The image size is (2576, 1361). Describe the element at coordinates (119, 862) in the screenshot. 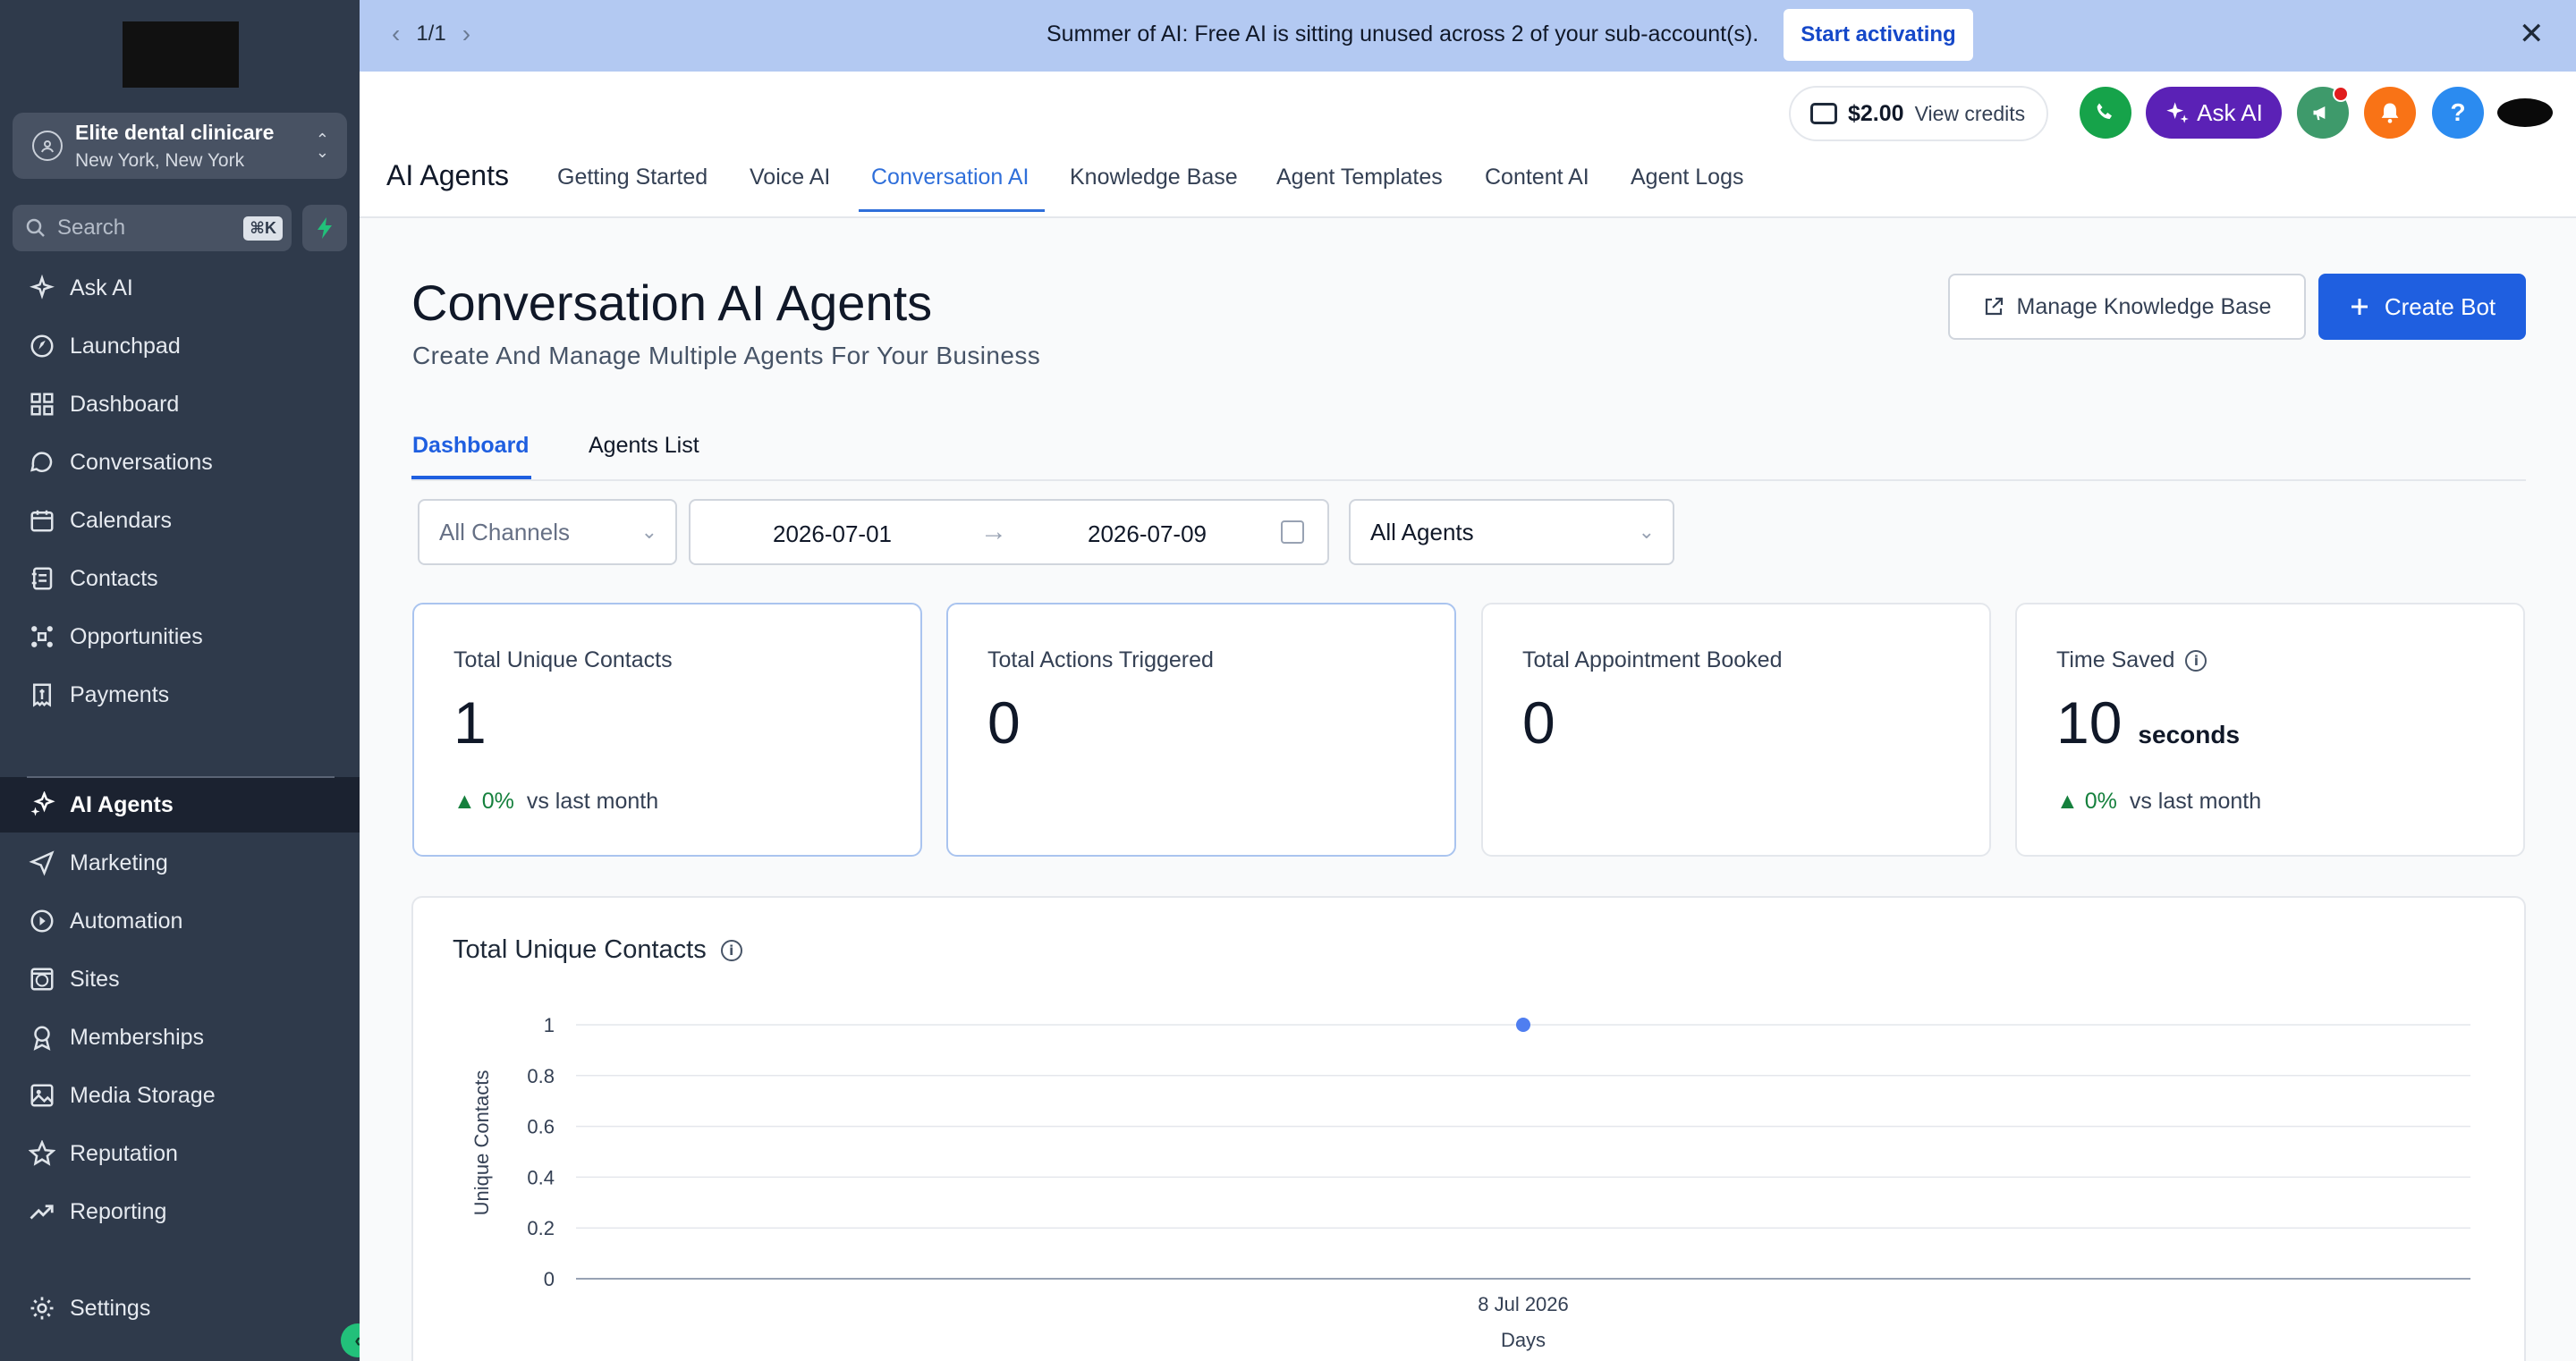

I see `sidebar-item-label: Marketing` at that location.